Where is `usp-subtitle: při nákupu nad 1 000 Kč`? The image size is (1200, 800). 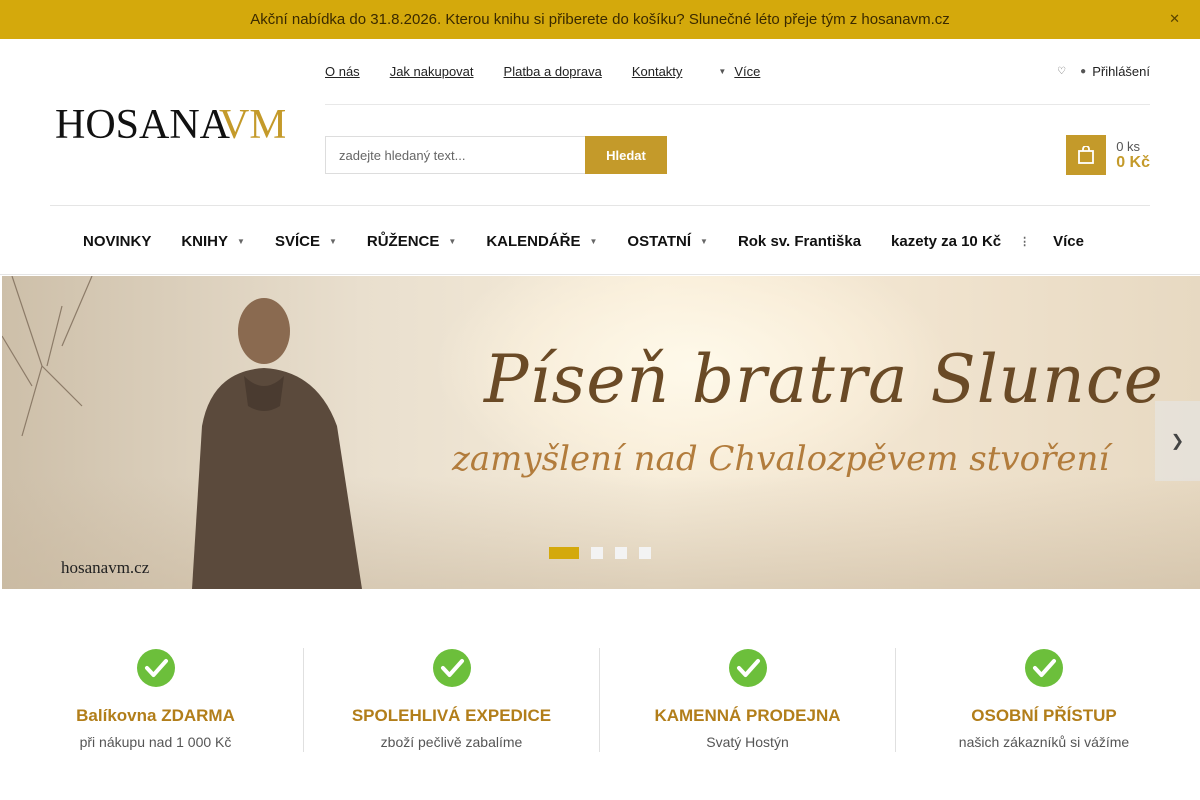 usp-subtitle: při nákupu nad 1 000 Kč is located at coordinates (155, 742).